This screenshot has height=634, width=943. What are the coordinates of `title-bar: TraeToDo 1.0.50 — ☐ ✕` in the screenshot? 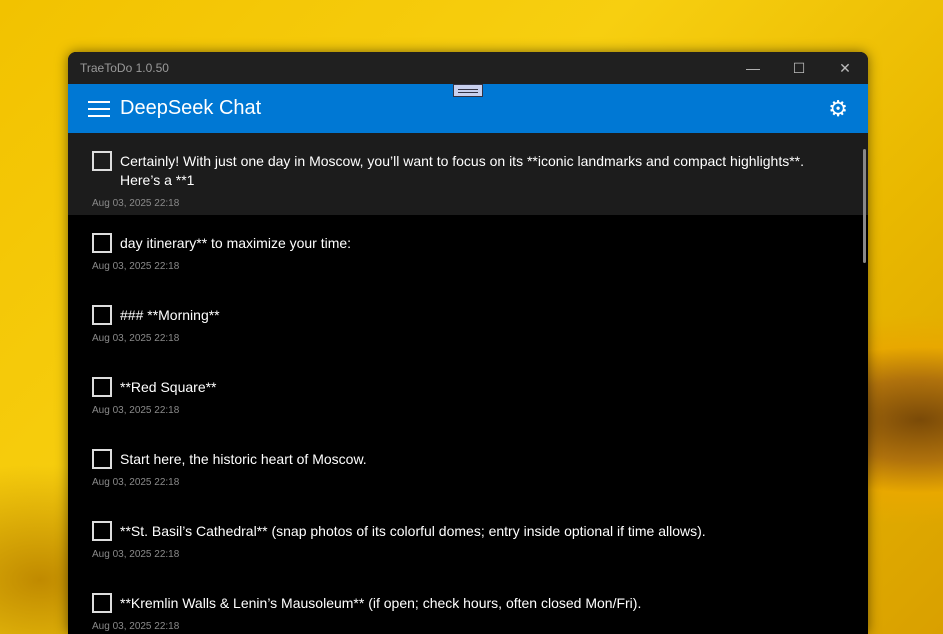 It's located at (468, 68).